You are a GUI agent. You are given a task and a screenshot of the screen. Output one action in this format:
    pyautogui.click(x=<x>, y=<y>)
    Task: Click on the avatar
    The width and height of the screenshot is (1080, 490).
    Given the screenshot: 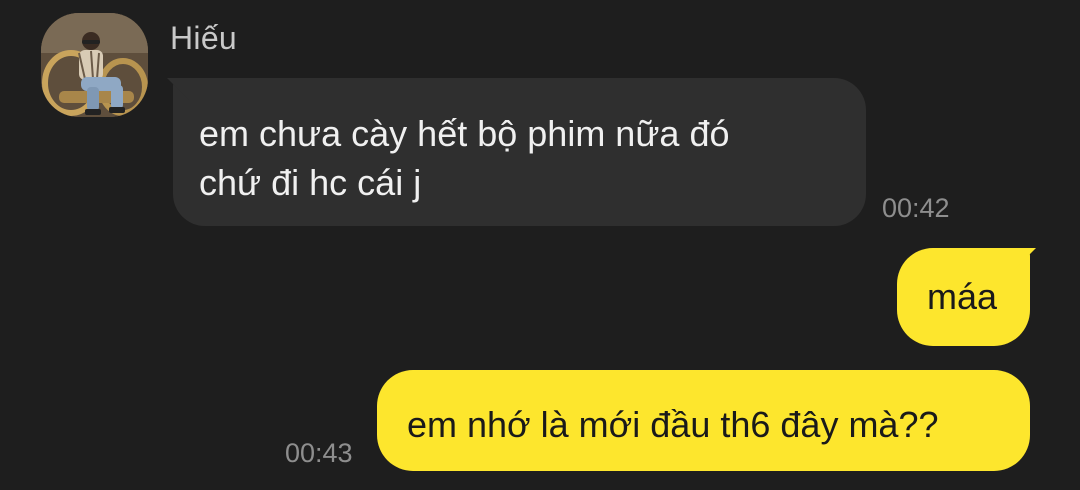 What is the action you would take?
    pyautogui.click(x=94, y=65)
    